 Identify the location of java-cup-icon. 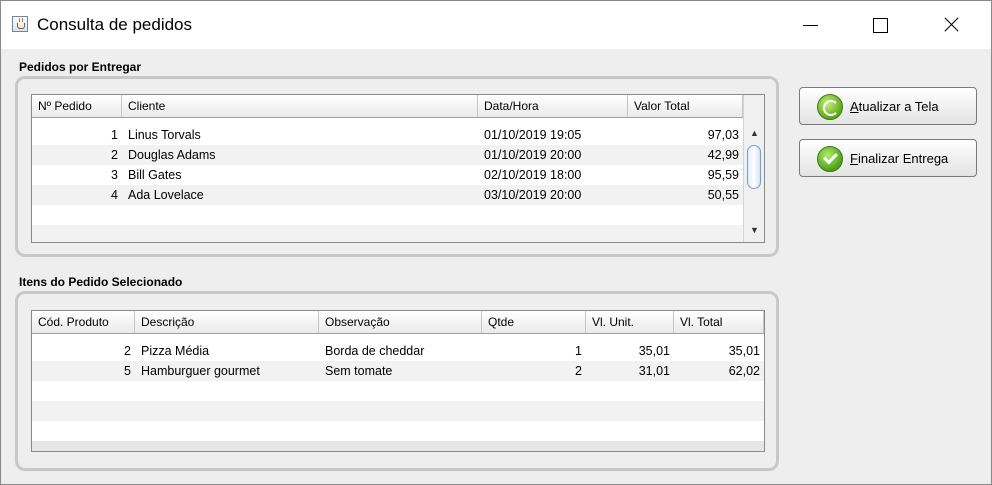
(20, 24).